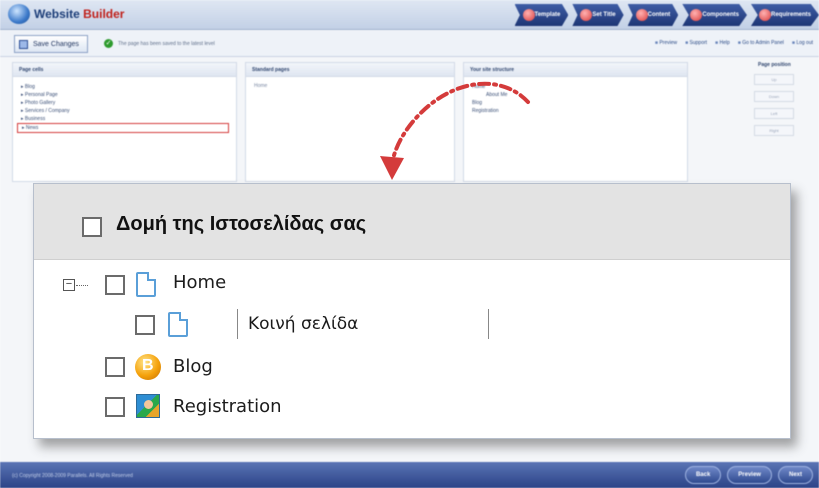  Describe the element at coordinates (350, 70) in the screenshot. I see `standard-pages-title: Standard pages` at that location.